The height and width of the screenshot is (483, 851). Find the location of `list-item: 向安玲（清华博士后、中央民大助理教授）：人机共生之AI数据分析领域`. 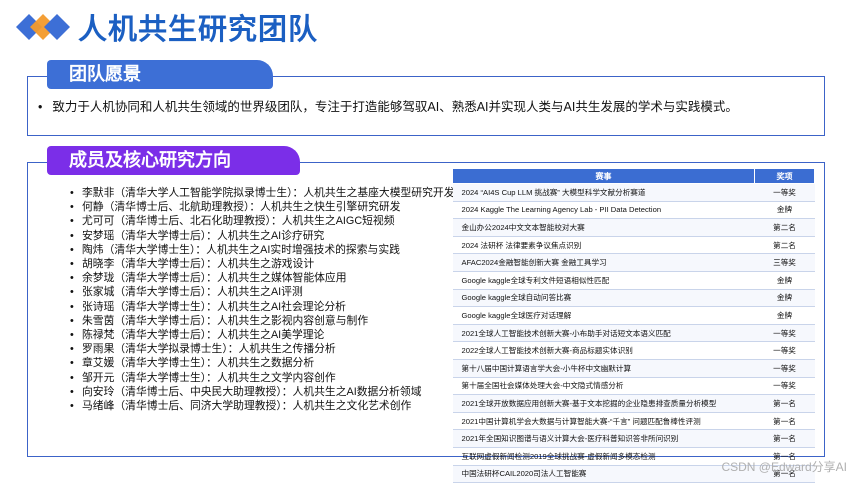

list-item: 向安玲（清华博士后、中央民大助理教授）：人机共生之AI数据分析领域 is located at coordinates (267, 392).